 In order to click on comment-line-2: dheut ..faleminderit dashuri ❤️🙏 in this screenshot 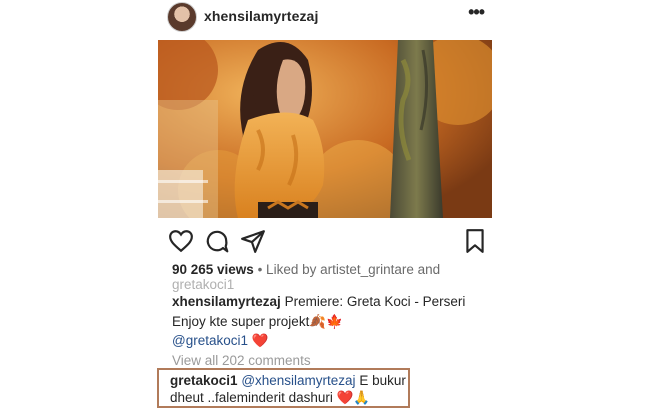, I will do `click(270, 398)`.